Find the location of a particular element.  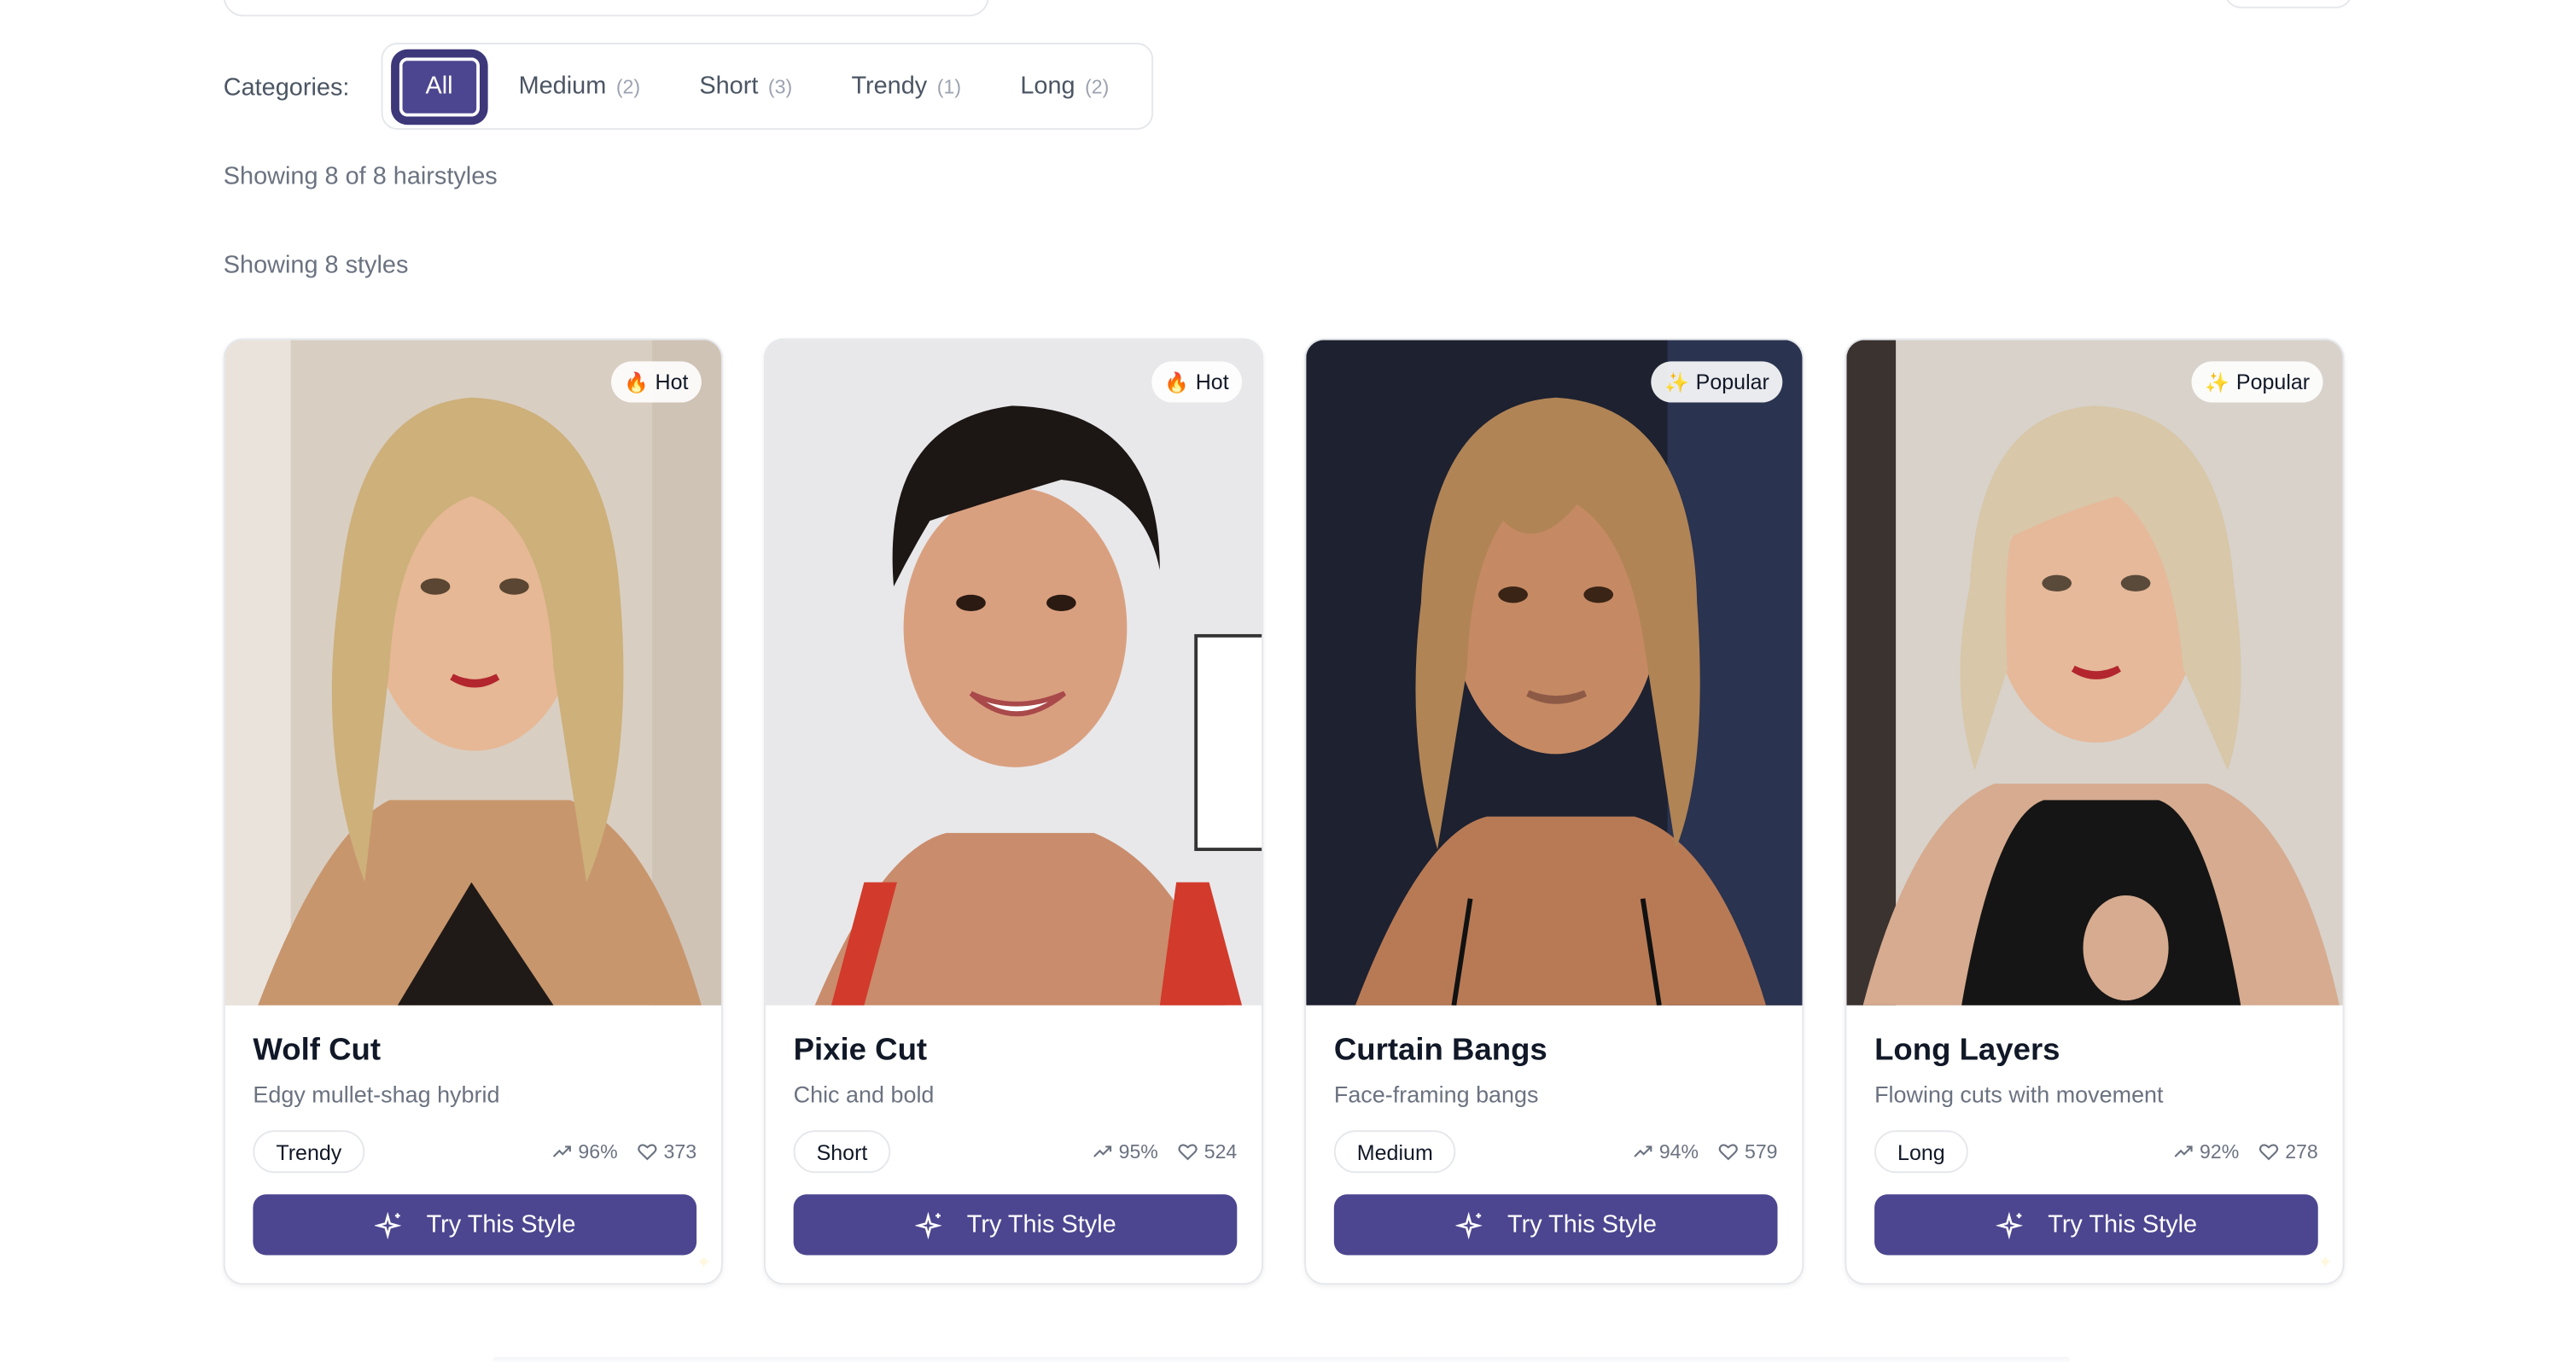

category-trendy-button: Trendy (1) is located at coordinates (906, 86).